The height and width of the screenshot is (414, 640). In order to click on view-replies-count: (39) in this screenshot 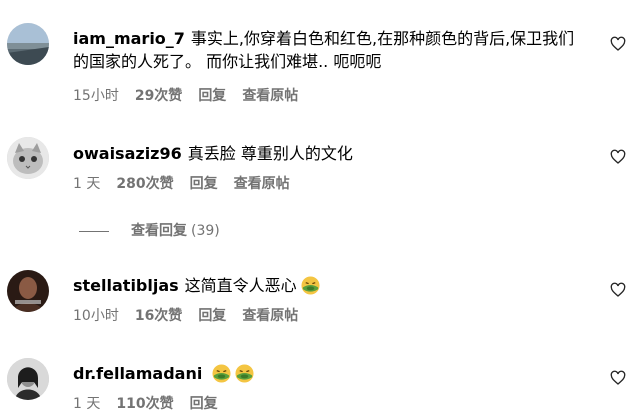, I will do `click(205, 231)`.